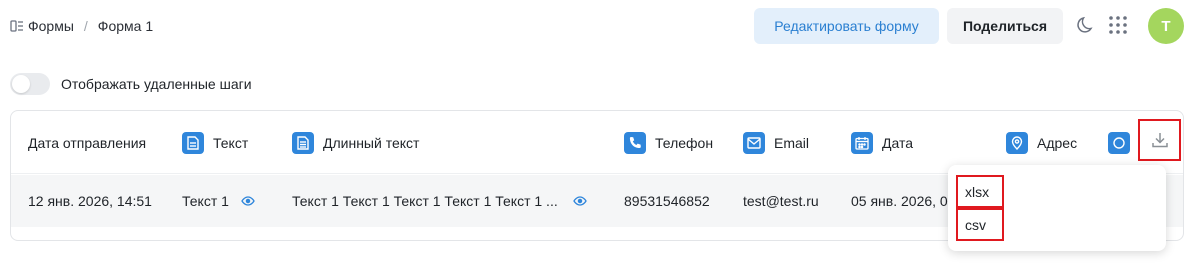 This screenshot has width=1198, height=270. I want to click on share-button: Поделиться, so click(1005, 26).